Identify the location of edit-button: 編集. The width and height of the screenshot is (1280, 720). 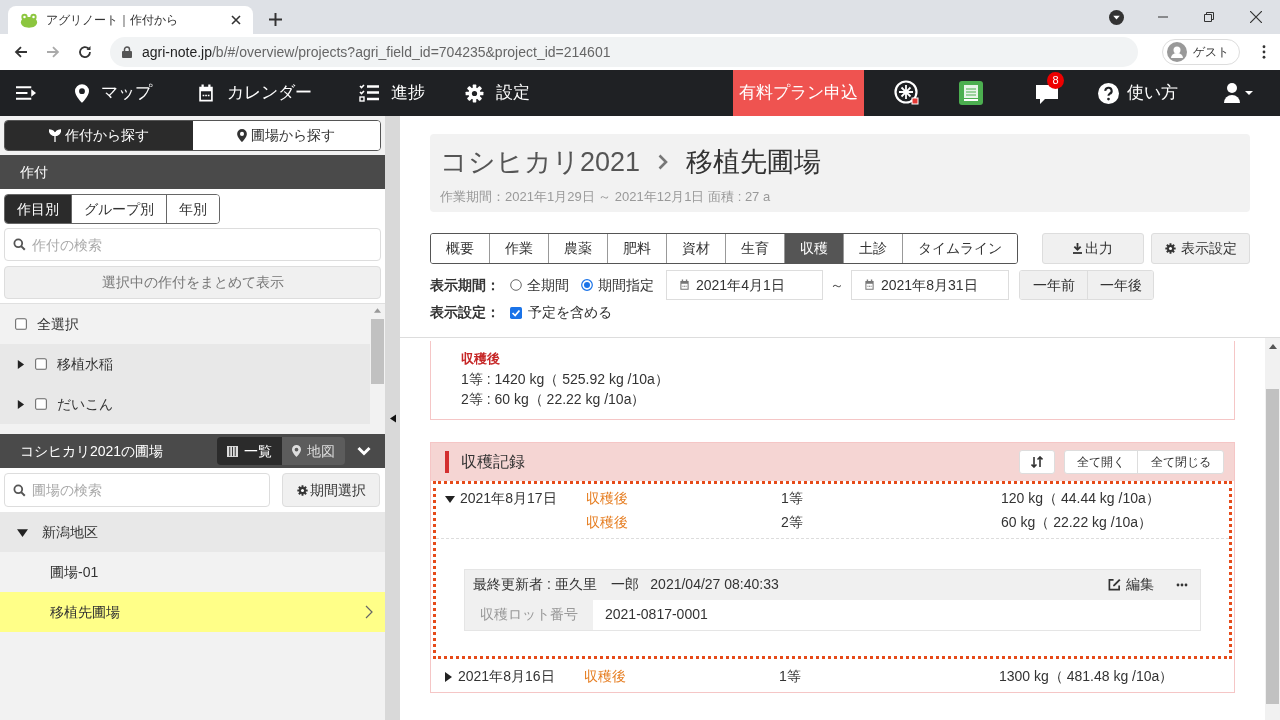
(1131, 584).